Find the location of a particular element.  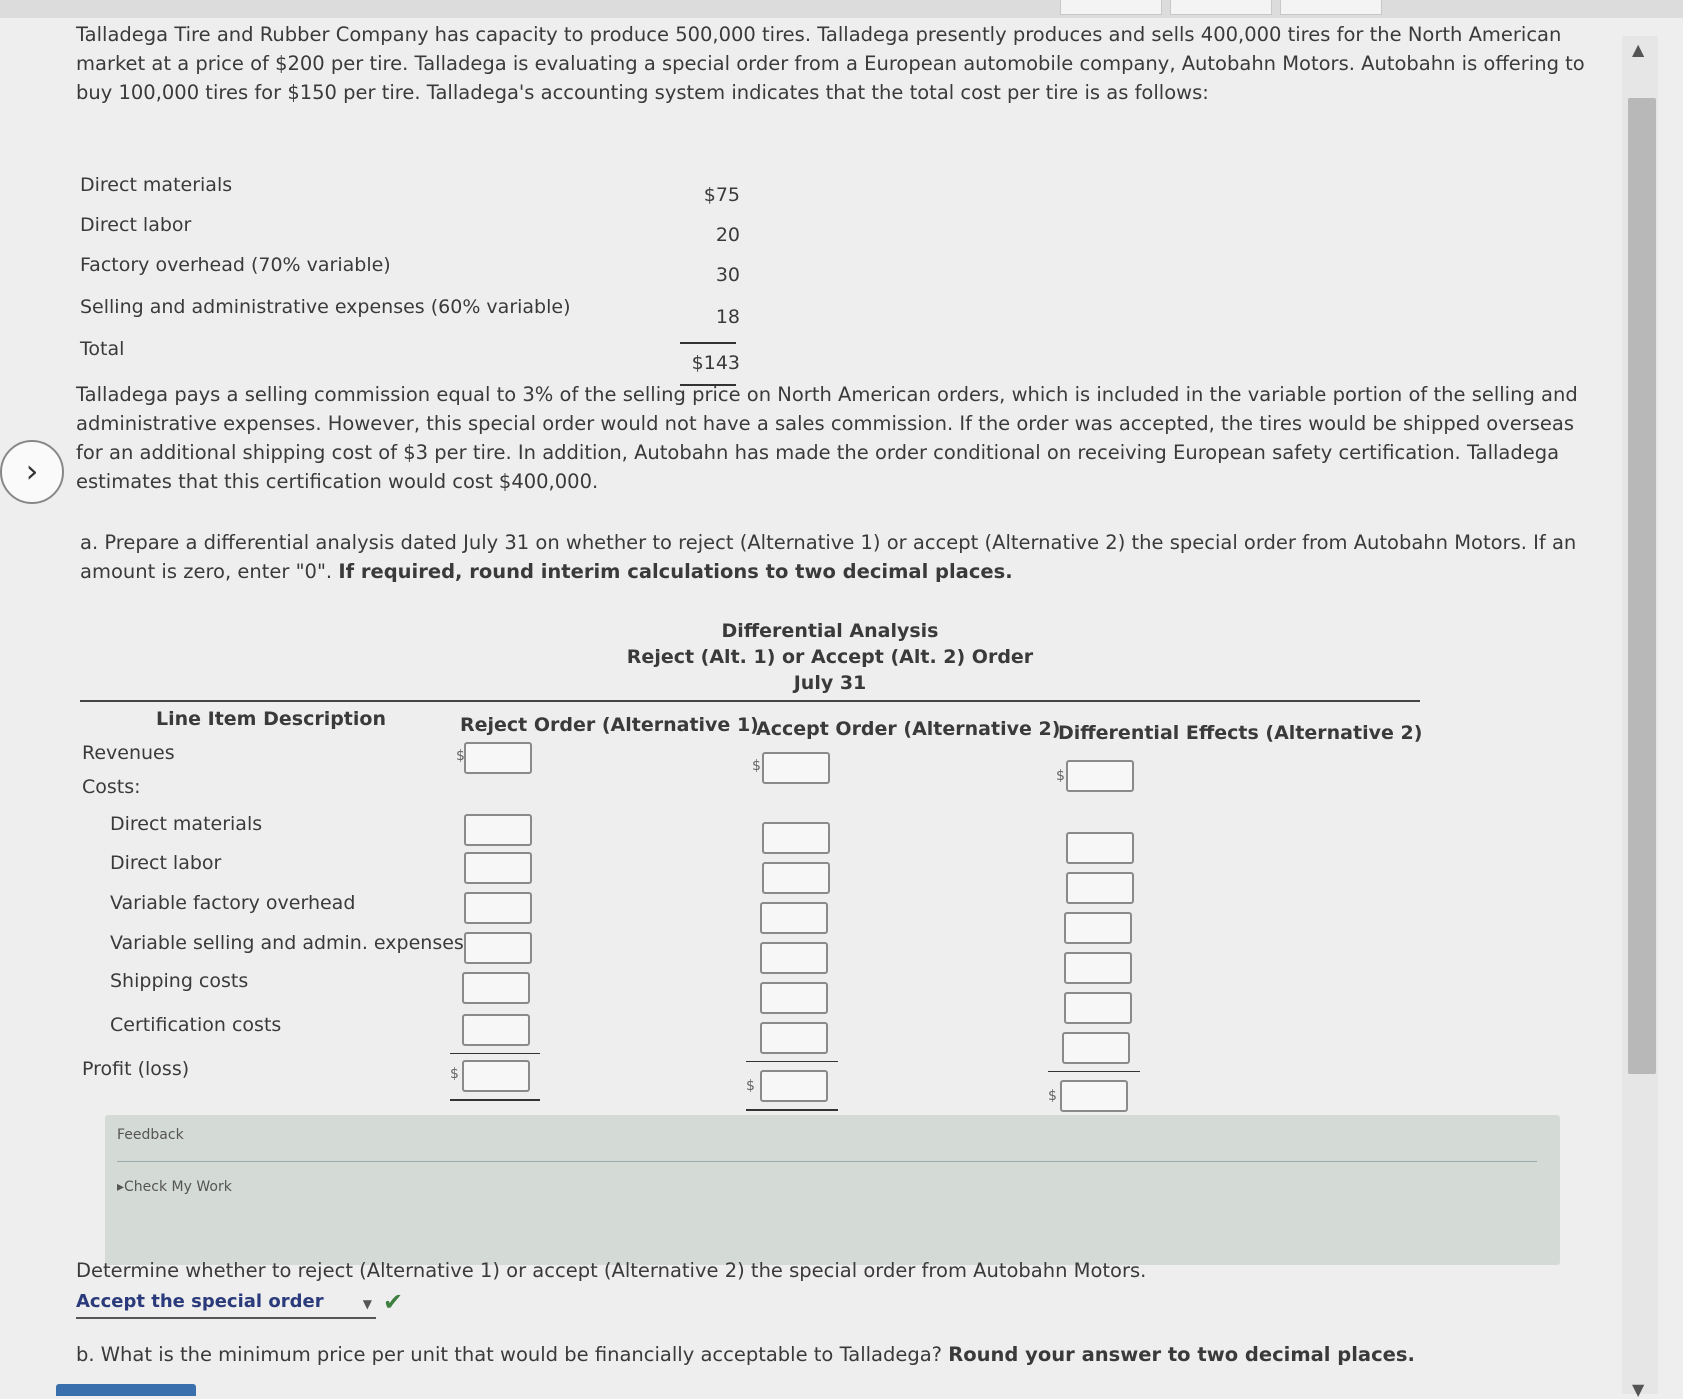

submit-button is located at coordinates (126, 1390).